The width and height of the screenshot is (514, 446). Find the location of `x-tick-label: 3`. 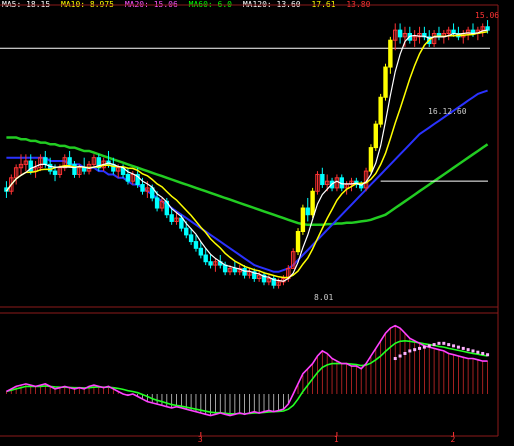

x-tick-label: 3 is located at coordinates (200, 439).